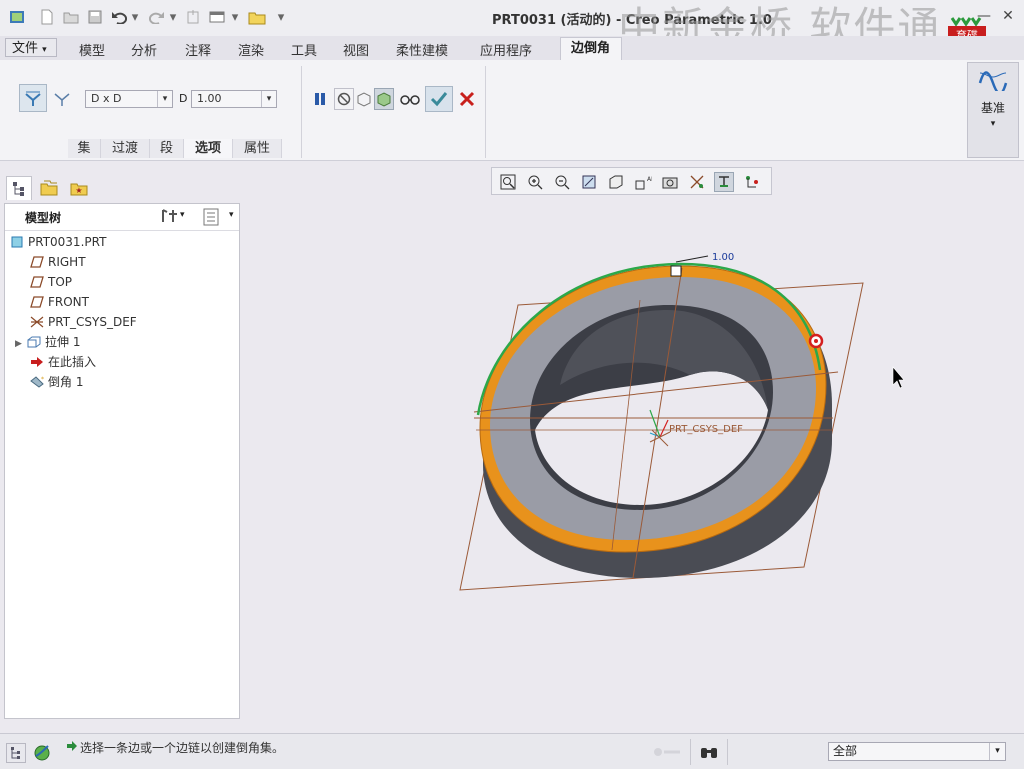 This screenshot has height=769, width=1024. Describe the element at coordinates (692, 259) in the screenshot. I see `dimension-leader` at that location.